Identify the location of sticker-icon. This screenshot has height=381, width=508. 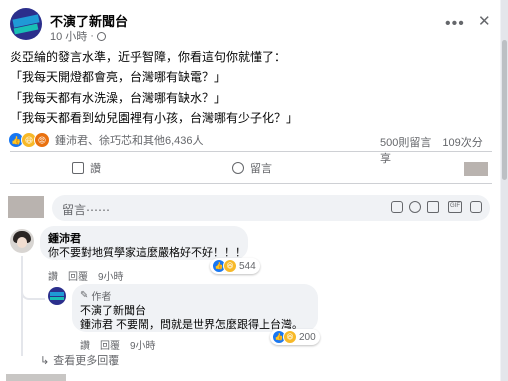
(397, 207).